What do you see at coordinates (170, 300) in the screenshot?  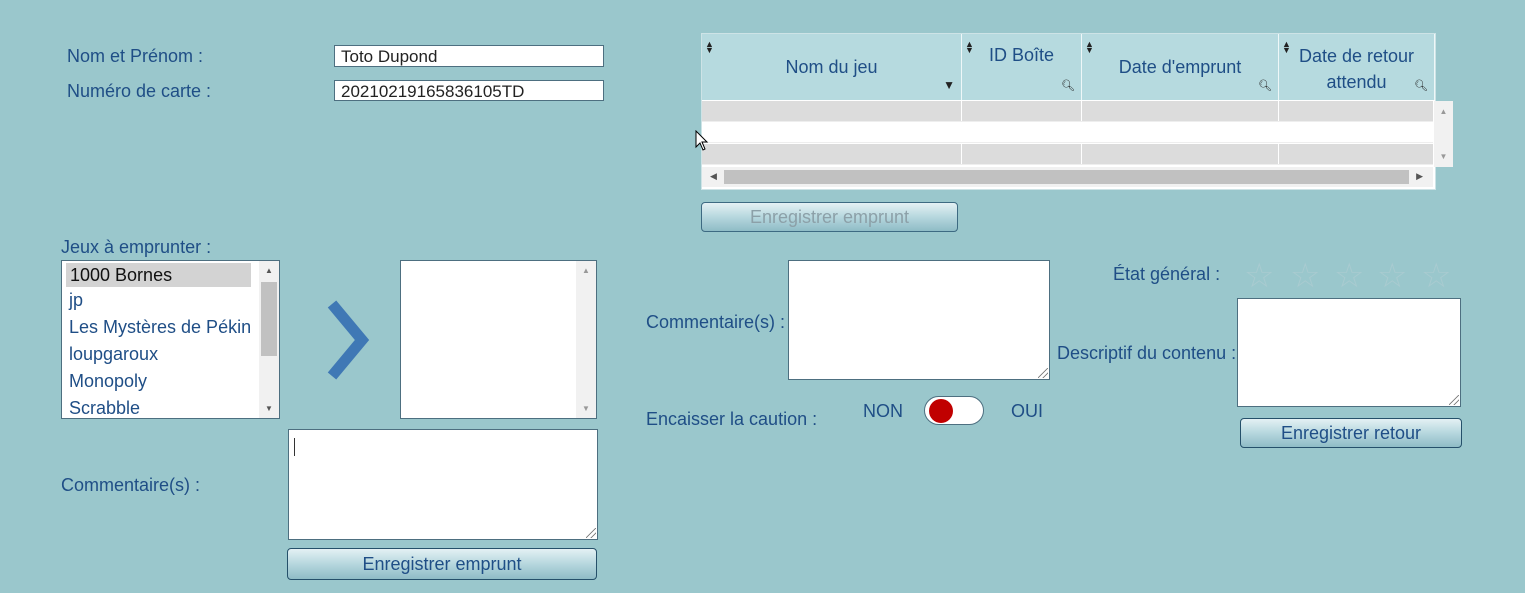 I see `list-item: jp` at bounding box center [170, 300].